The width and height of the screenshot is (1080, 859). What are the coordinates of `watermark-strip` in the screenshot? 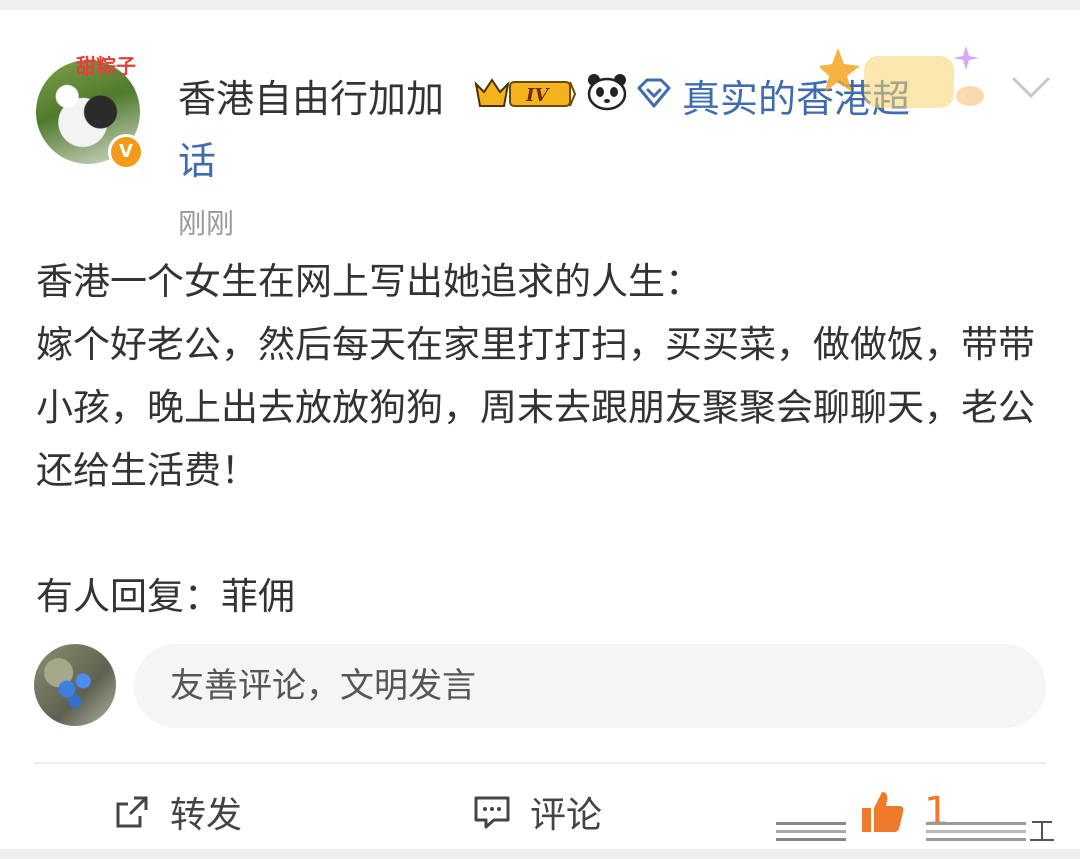 It's located at (915, 831).